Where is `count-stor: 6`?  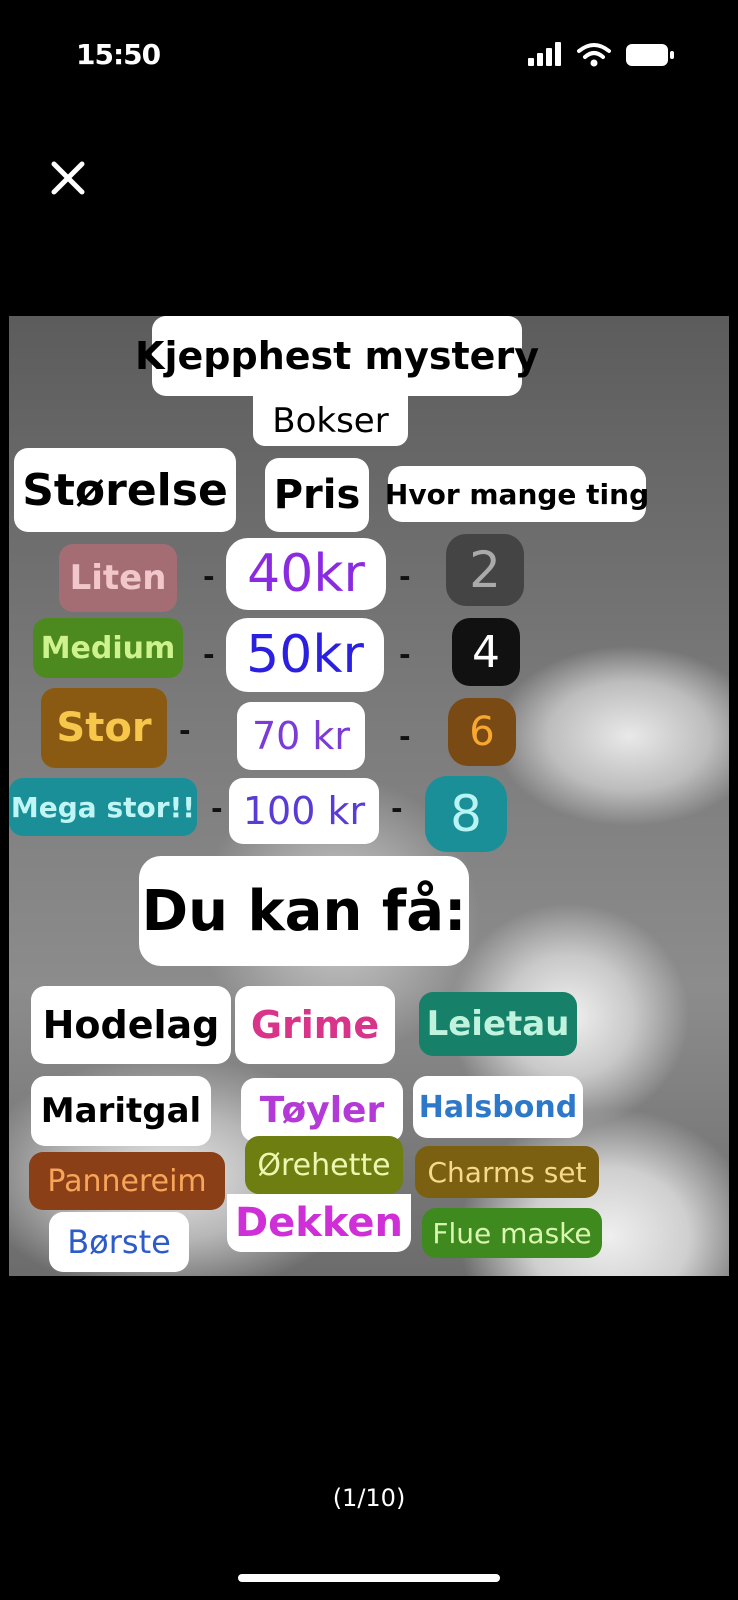 count-stor: 6 is located at coordinates (482, 732).